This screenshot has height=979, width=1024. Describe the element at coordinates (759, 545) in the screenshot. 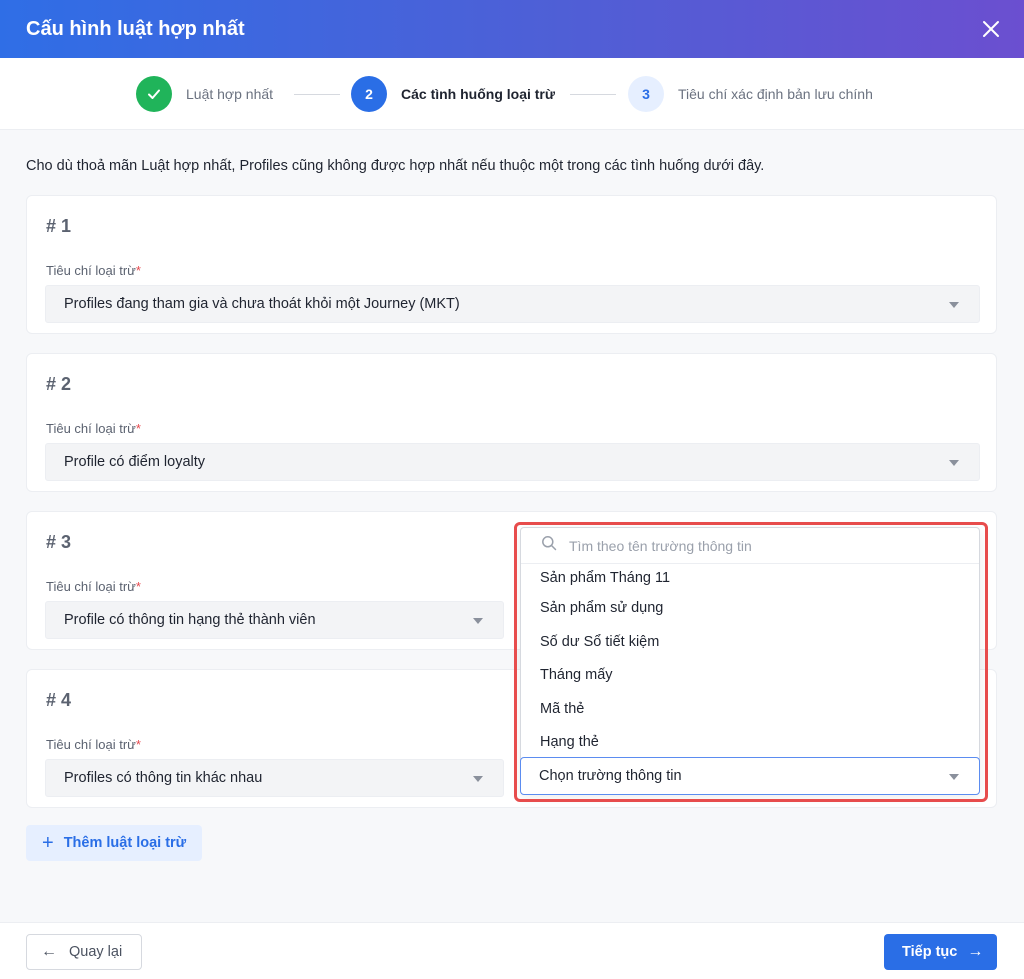

I see `search-input` at that location.